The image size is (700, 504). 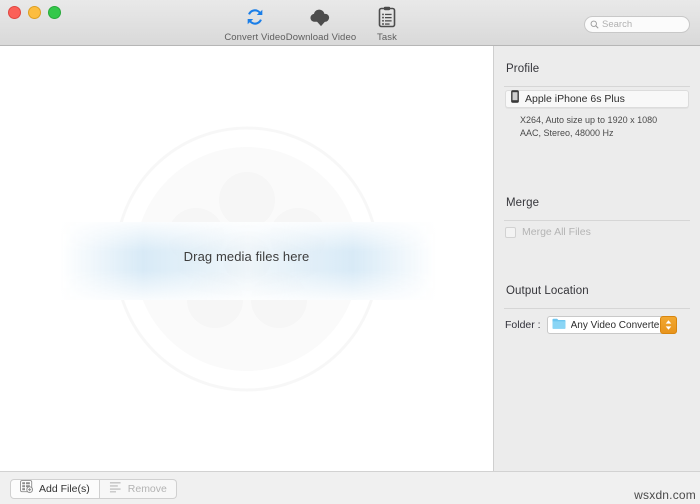 I want to click on merge-all-files-row: Merge All Files, so click(x=548, y=232).